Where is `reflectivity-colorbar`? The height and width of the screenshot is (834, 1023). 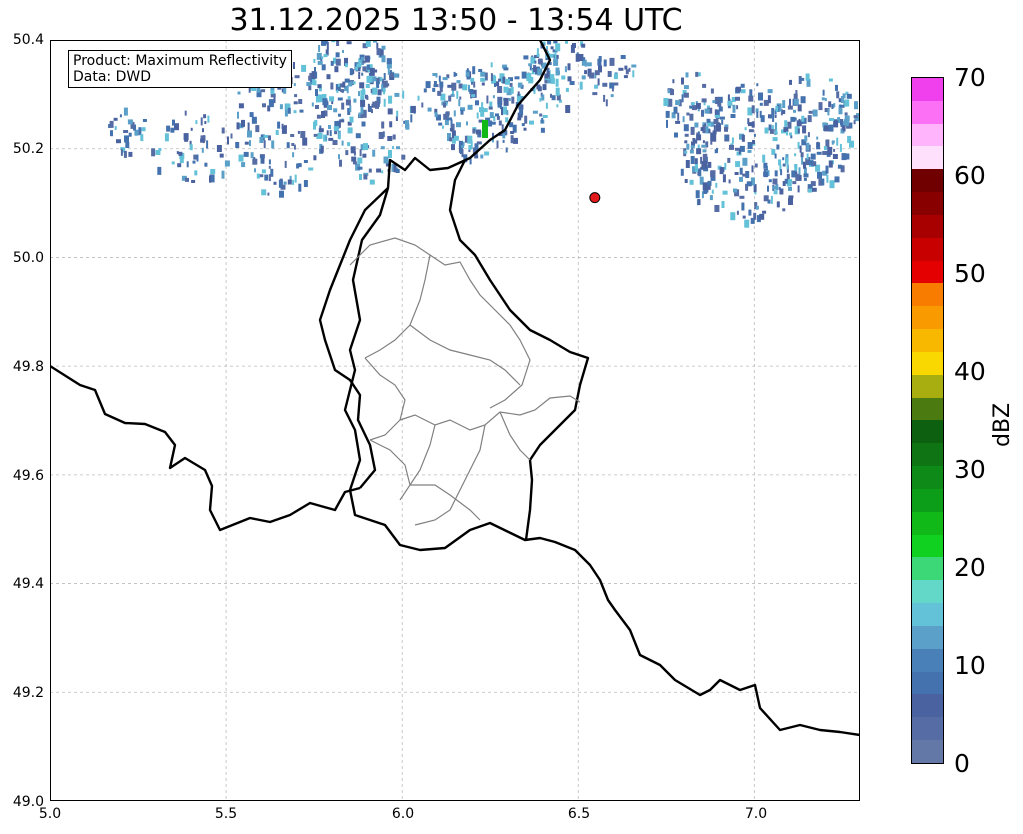 reflectivity-colorbar is located at coordinates (927, 420).